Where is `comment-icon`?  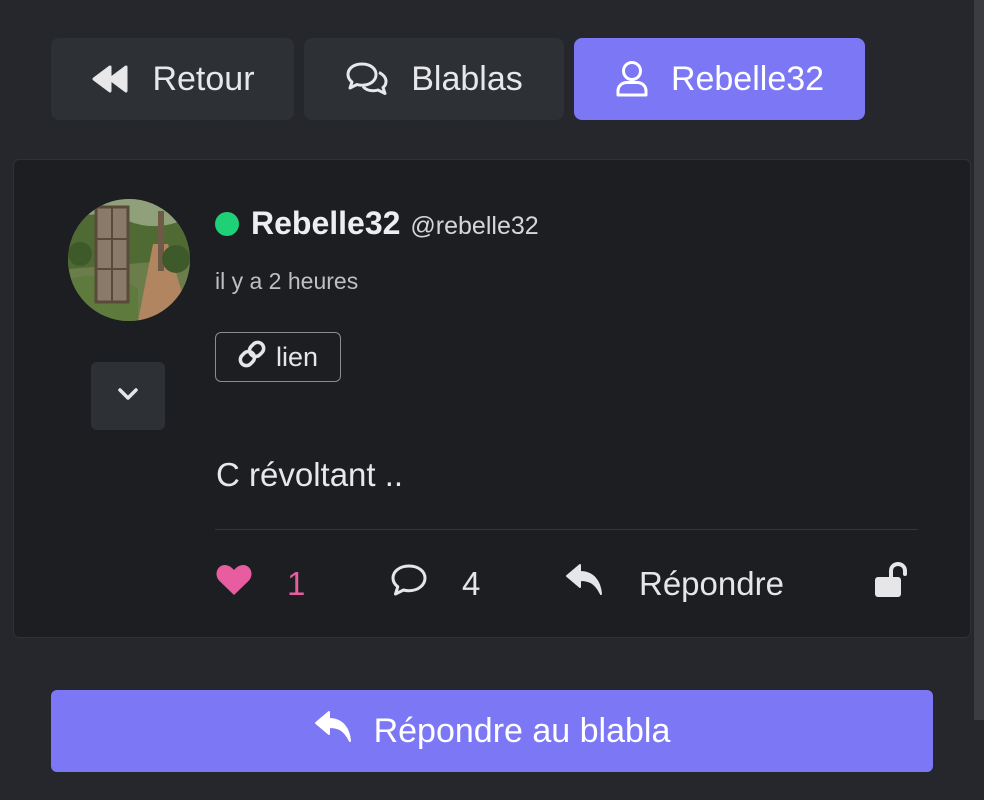
comment-icon is located at coordinates (409, 584).